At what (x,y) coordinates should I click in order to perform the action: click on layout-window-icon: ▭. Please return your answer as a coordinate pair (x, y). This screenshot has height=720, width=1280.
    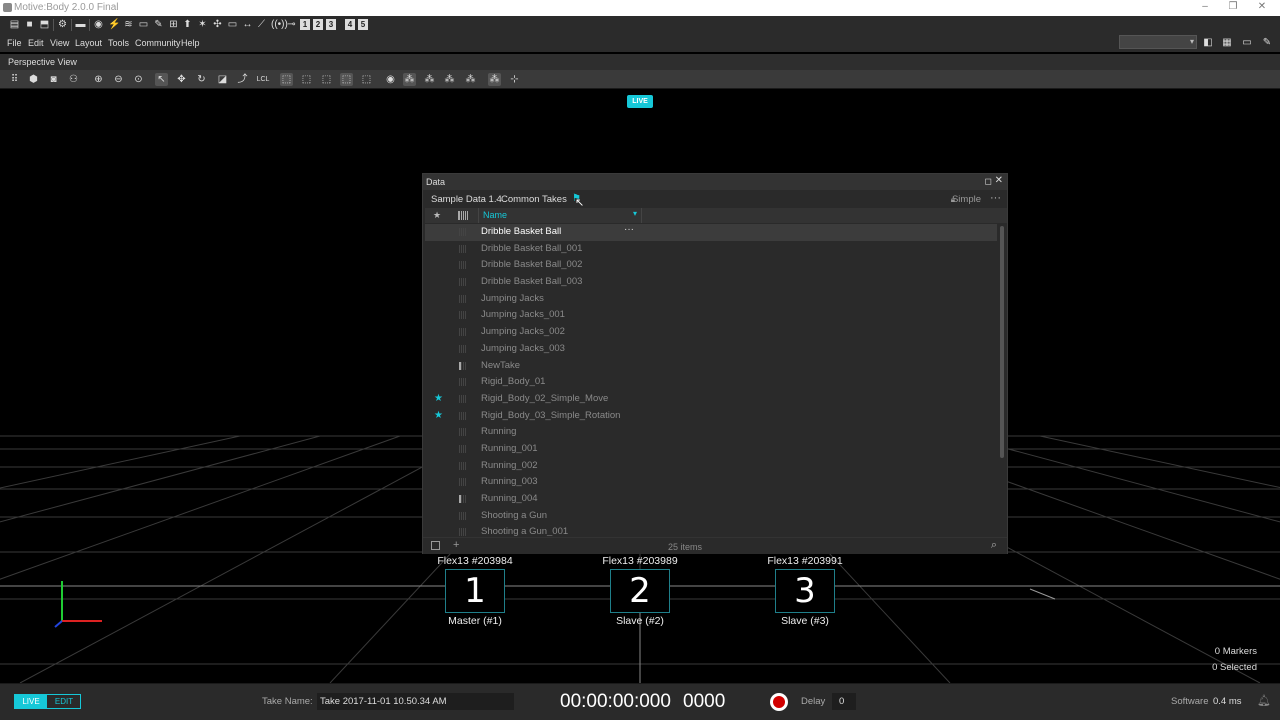
    Looking at the image, I should click on (1247, 42).